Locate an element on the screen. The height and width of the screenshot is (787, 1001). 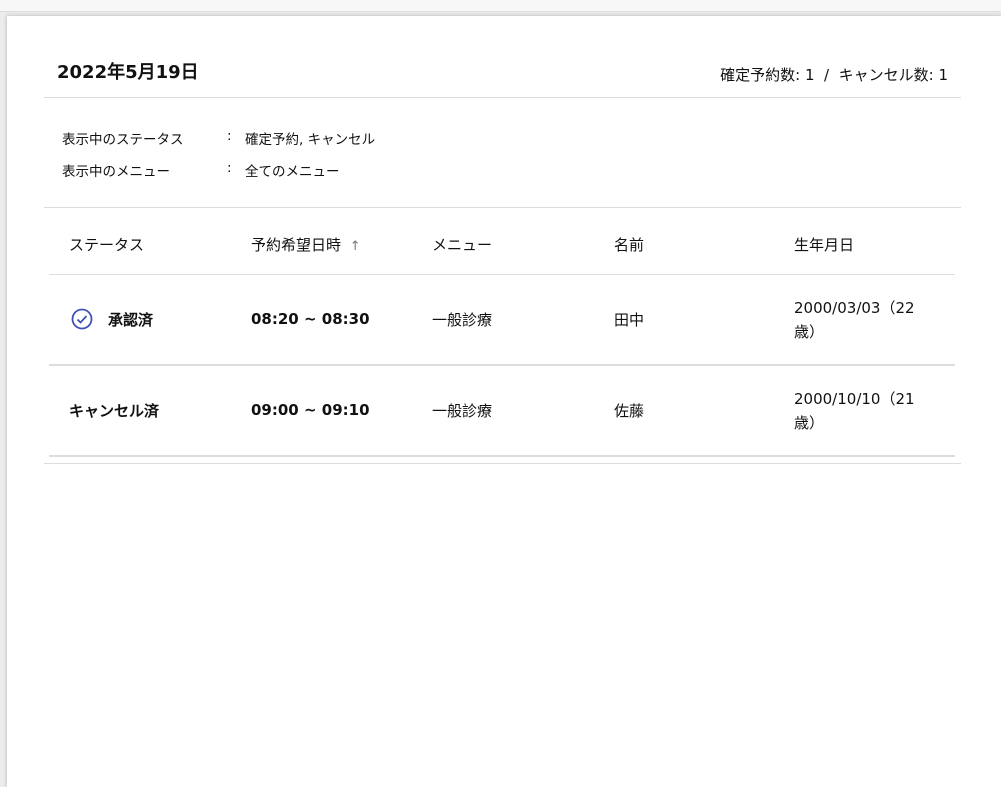
reservation-counts: 確定予約数: 1 / キャンセル数: 1 is located at coordinates (834, 75).